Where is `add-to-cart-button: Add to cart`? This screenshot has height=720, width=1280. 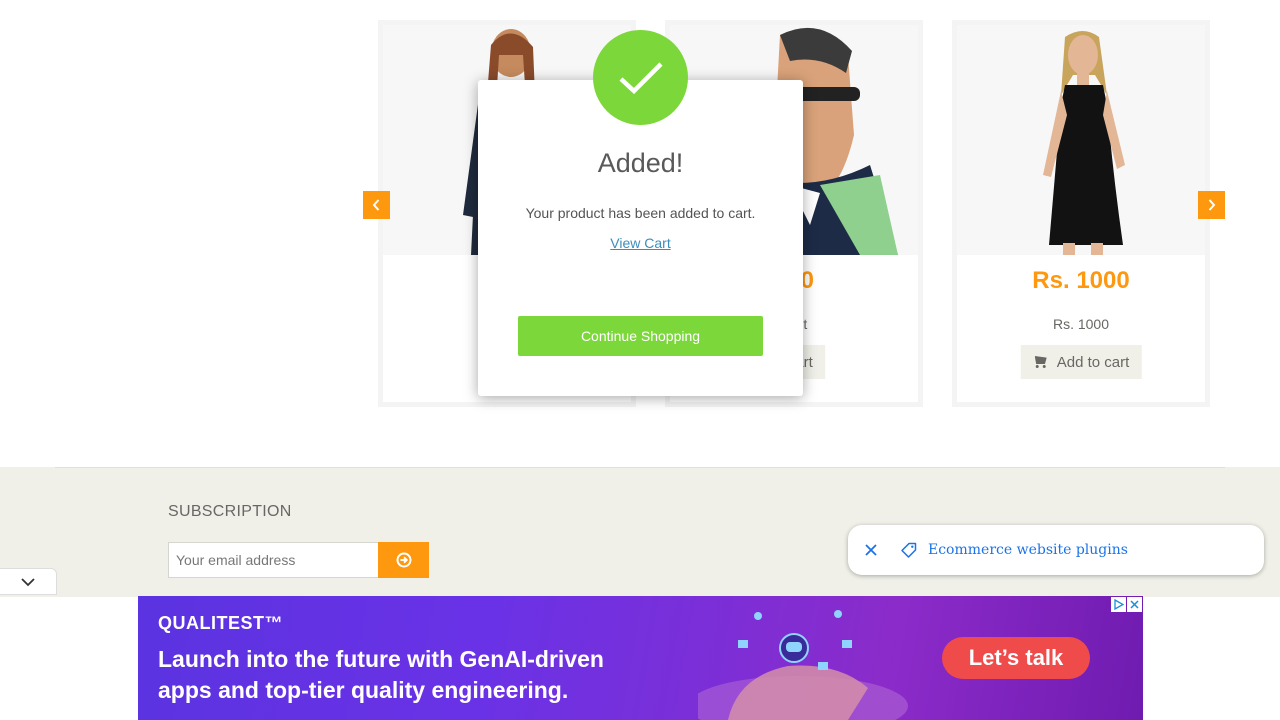
add-to-cart-button: Add to cart is located at coordinates (1081, 362).